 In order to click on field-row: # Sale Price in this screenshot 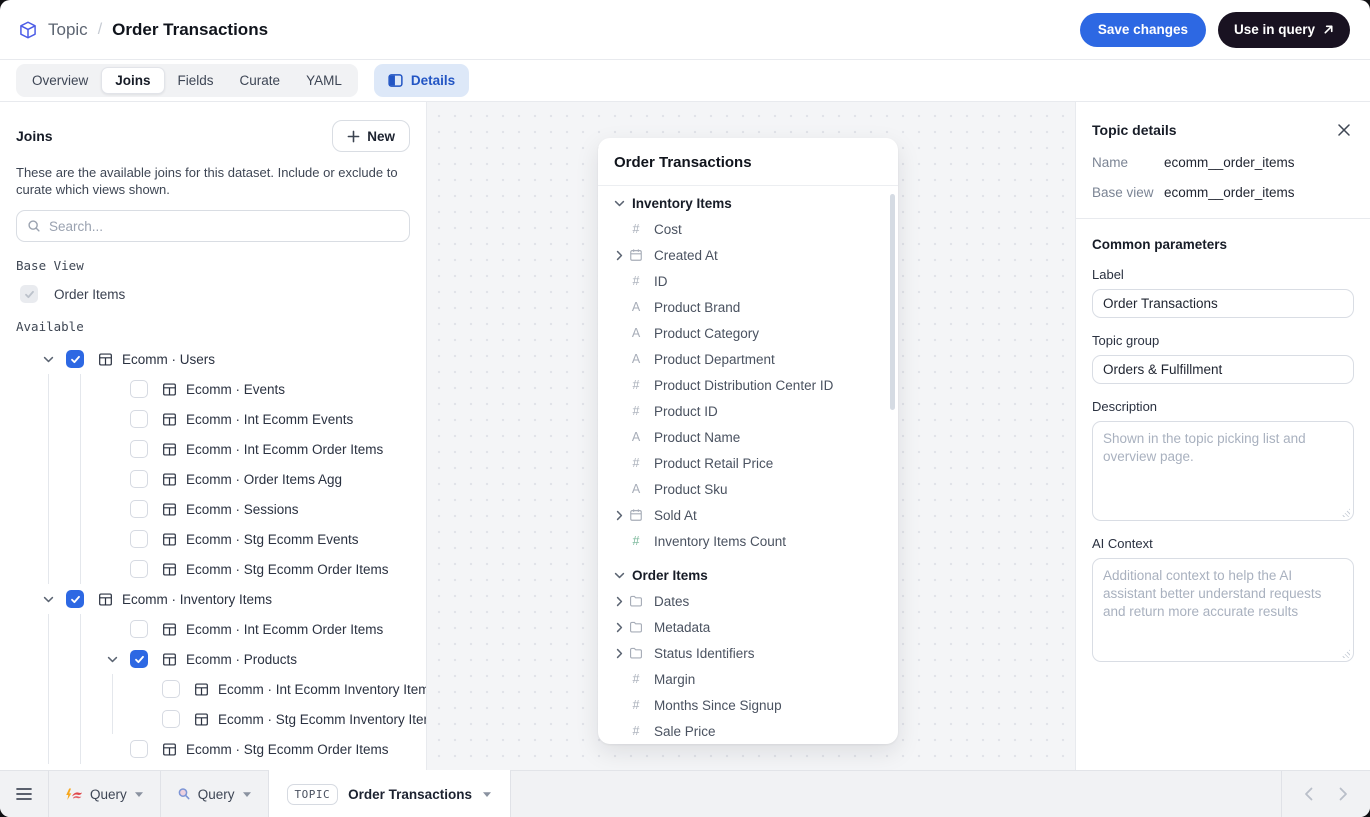, I will do `click(750, 731)`.